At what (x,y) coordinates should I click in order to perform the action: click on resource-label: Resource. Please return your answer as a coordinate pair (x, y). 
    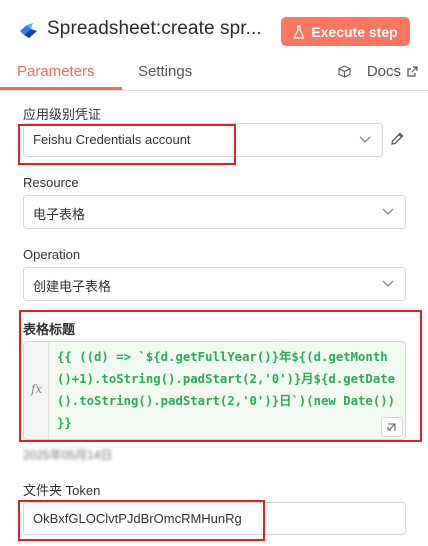
    Looking at the image, I should click on (51, 182).